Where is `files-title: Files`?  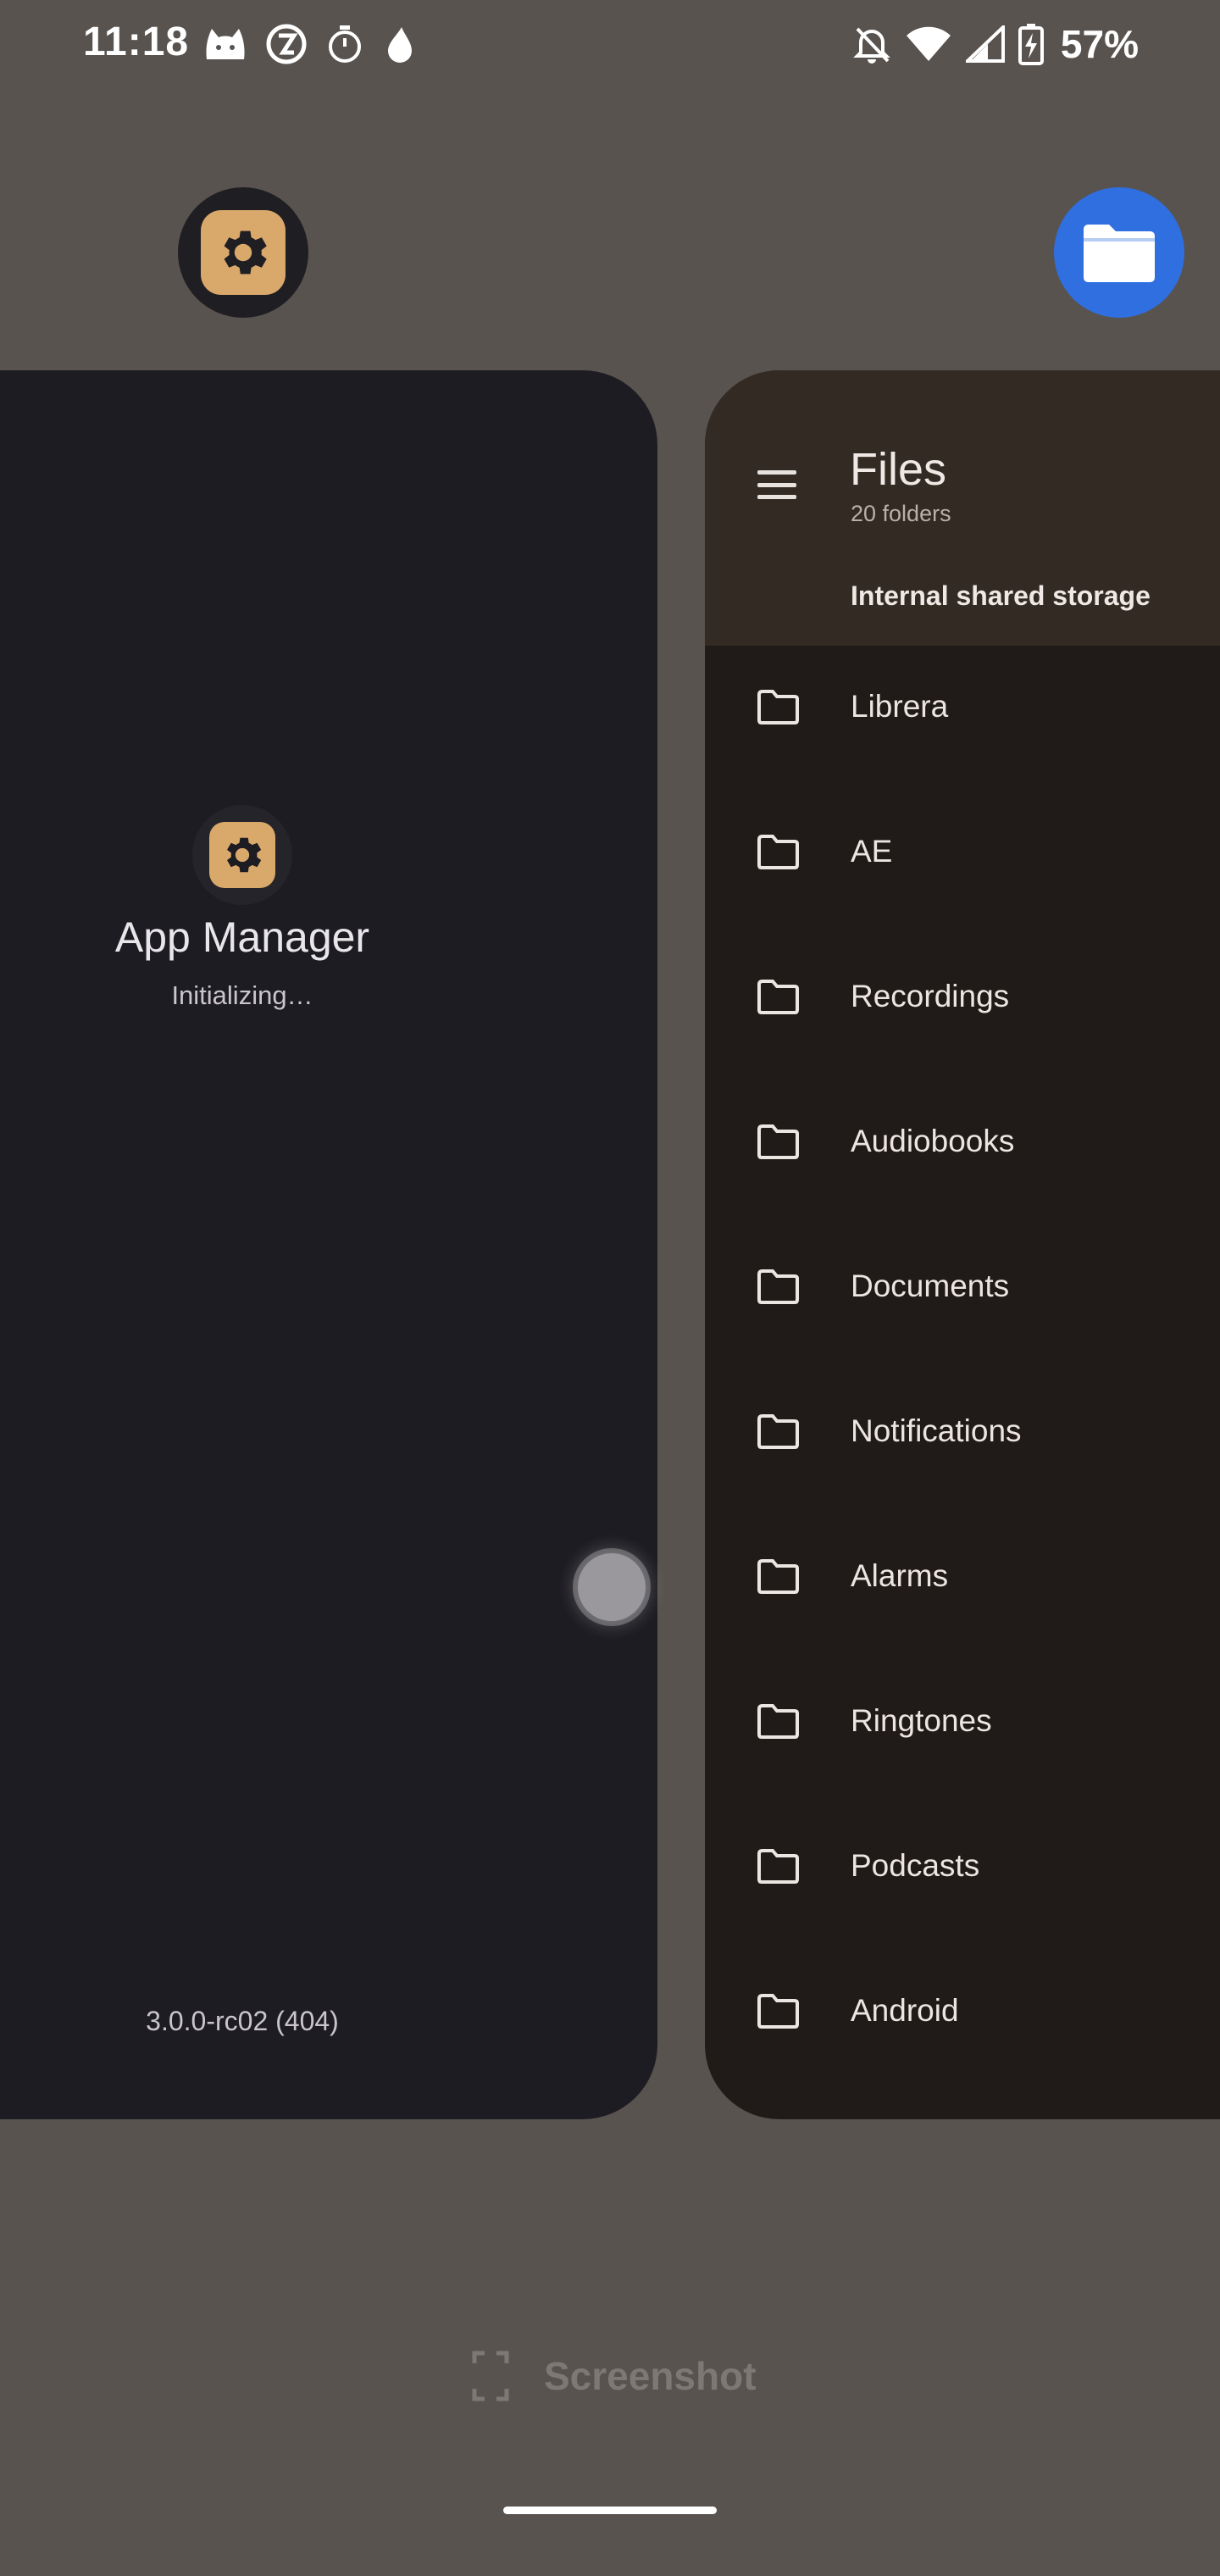
files-title: Files is located at coordinates (898, 469).